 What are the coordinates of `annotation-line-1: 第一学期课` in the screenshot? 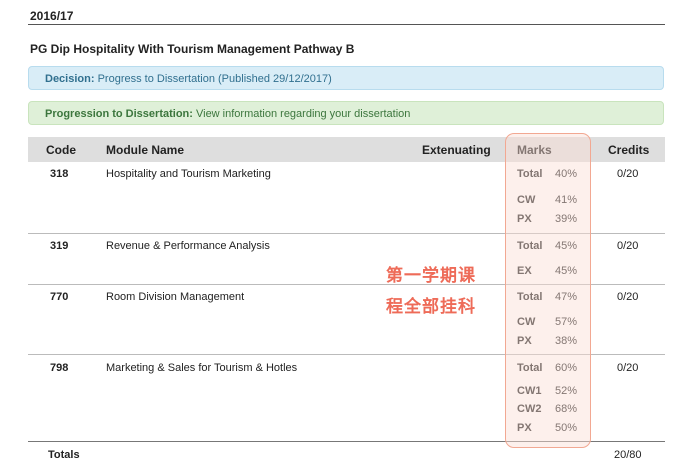 It's located at (431, 275).